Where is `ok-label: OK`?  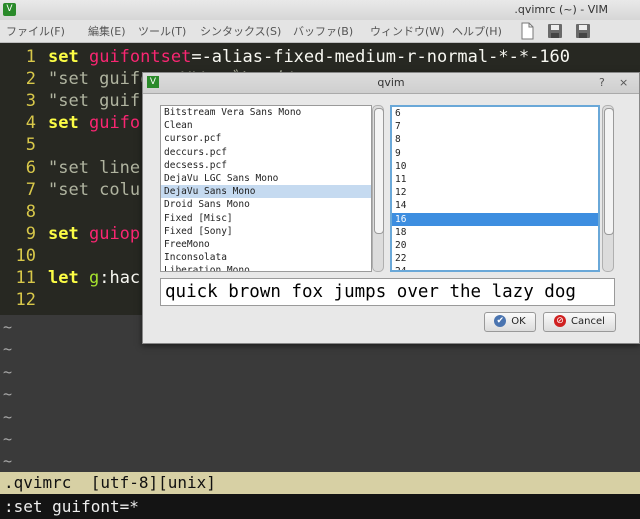 ok-label: OK is located at coordinates (518, 321).